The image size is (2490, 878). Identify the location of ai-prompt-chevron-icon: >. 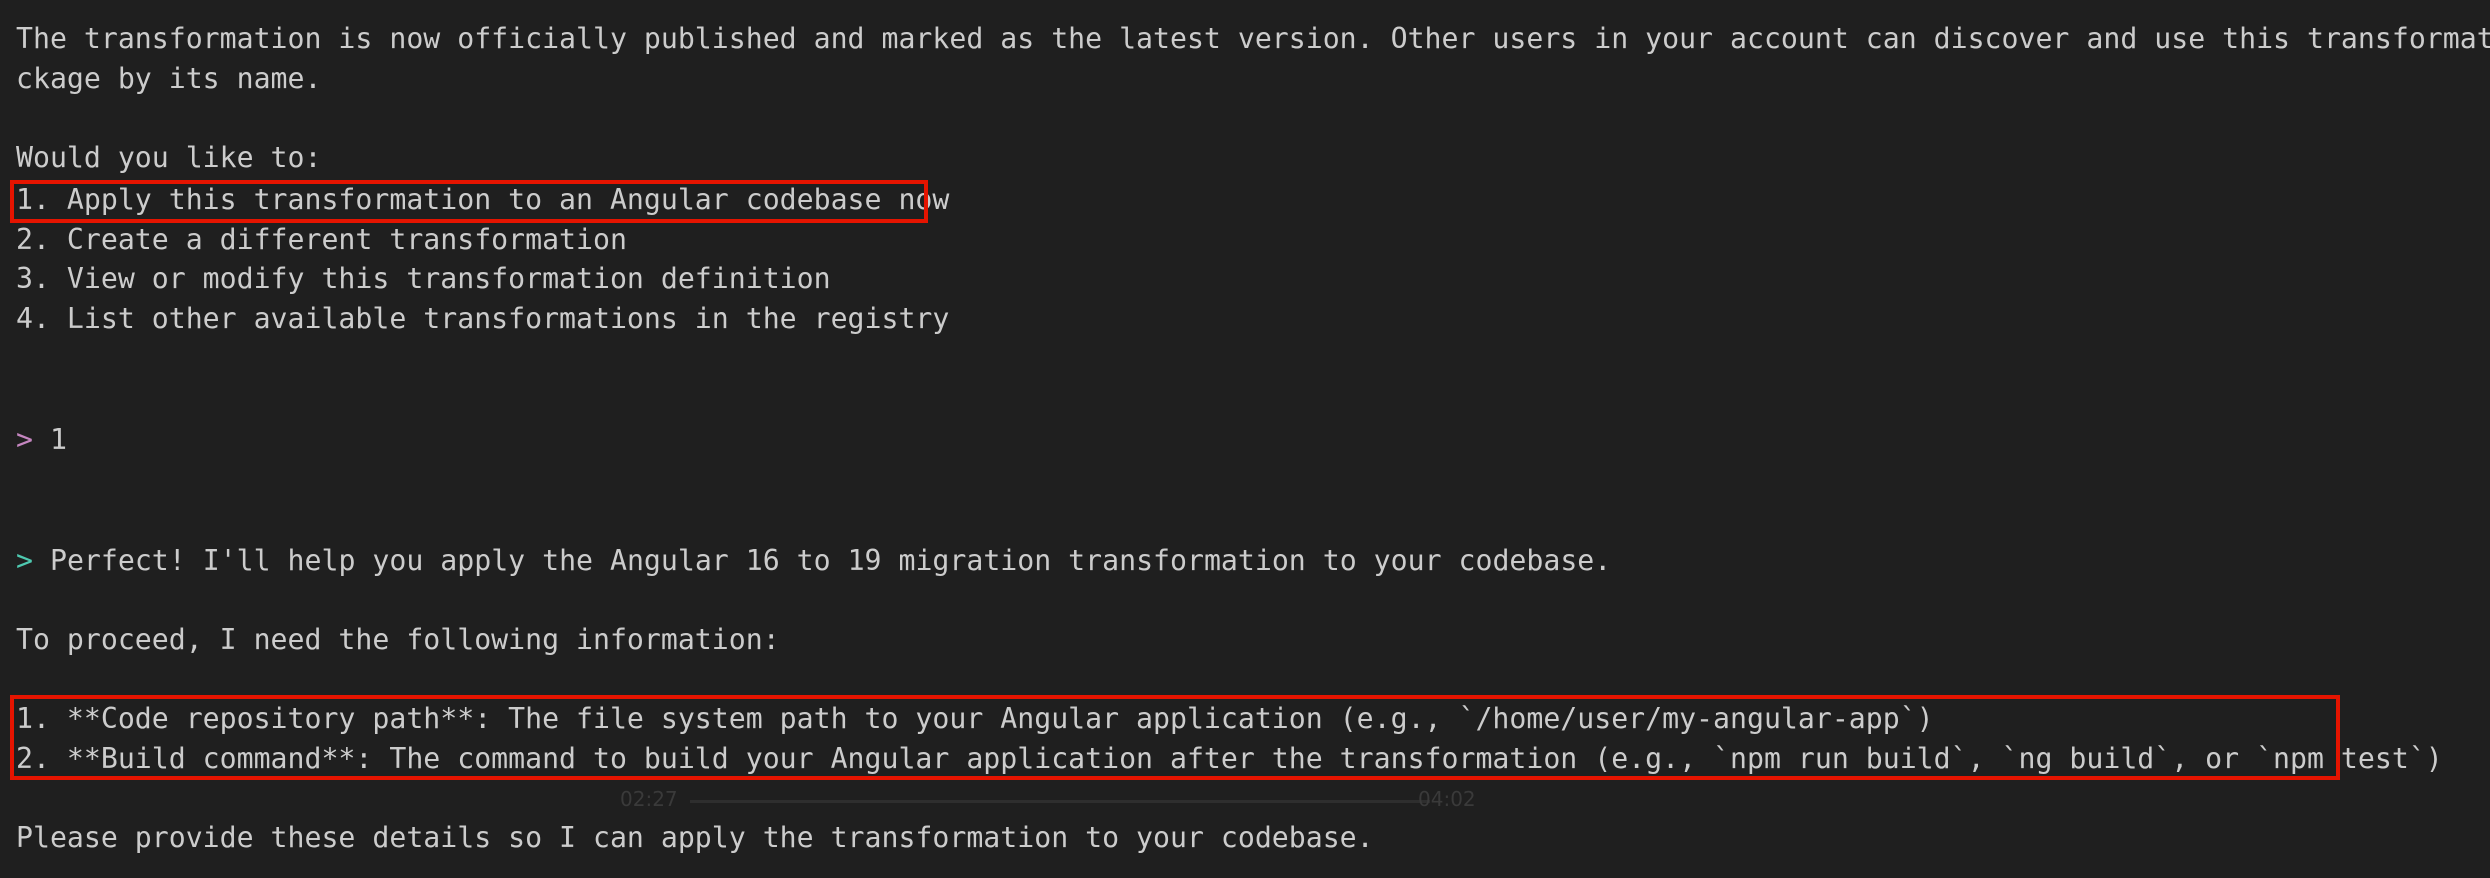
(24, 560).